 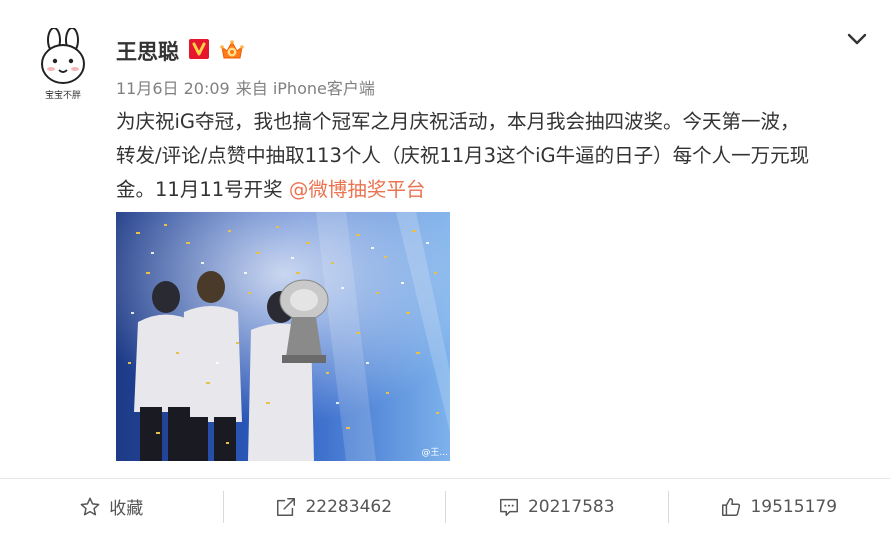 I want to click on vip-crown-icon, so click(x=232, y=50).